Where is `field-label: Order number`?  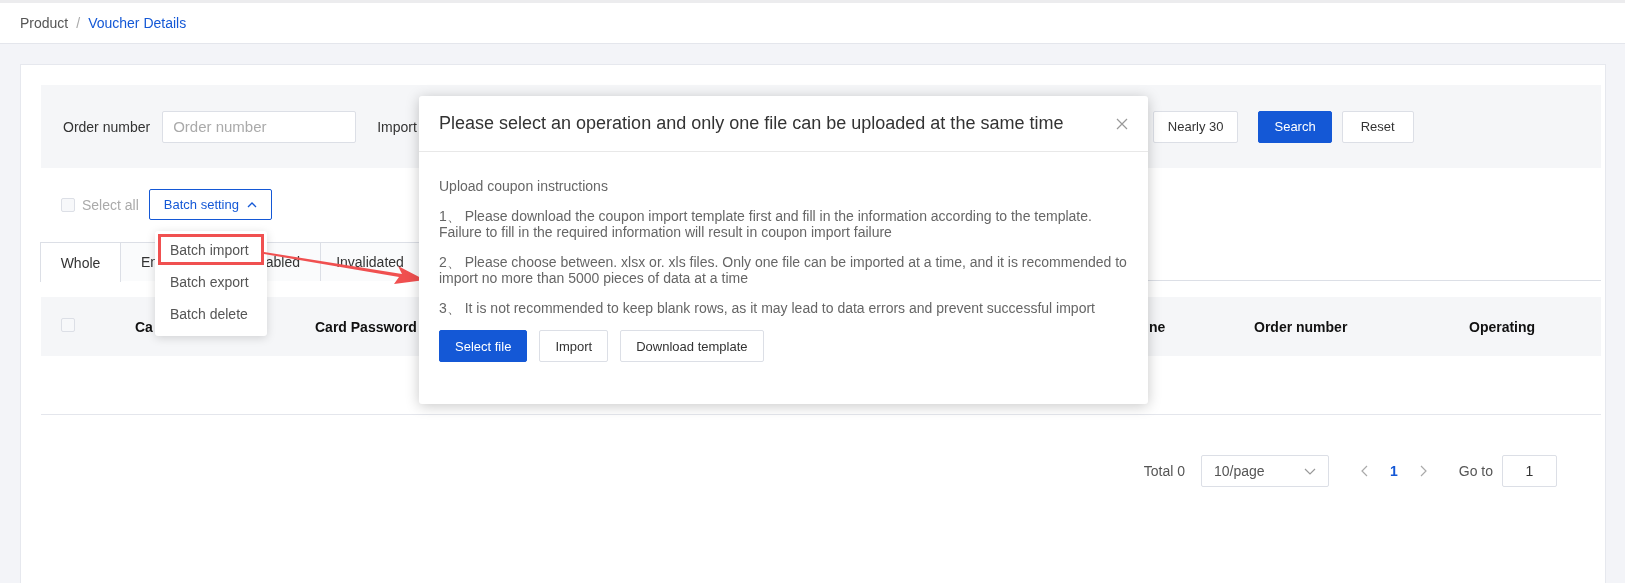 field-label: Order number is located at coordinates (107, 126).